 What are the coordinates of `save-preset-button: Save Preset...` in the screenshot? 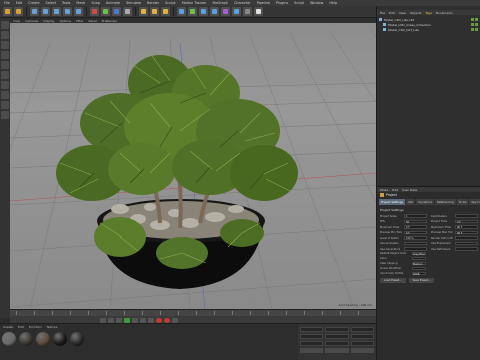 It's located at (421, 280).